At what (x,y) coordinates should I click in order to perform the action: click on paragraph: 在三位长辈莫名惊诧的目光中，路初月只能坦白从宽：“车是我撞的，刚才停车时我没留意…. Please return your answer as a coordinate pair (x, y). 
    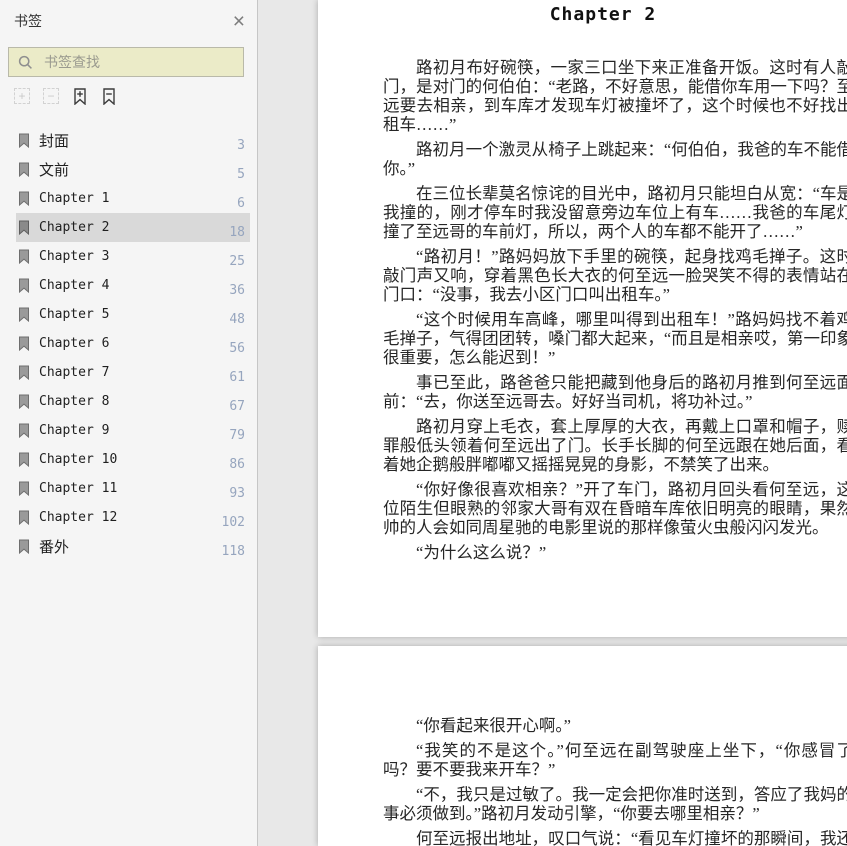
    Looking at the image, I should click on (615, 212).